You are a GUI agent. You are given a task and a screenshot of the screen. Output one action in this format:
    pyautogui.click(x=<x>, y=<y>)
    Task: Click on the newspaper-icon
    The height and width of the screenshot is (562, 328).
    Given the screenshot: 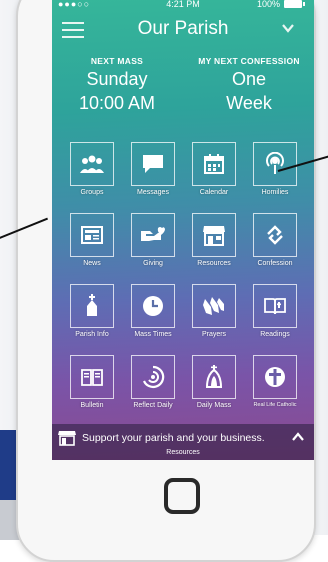 What is the action you would take?
    pyautogui.click(x=92, y=235)
    